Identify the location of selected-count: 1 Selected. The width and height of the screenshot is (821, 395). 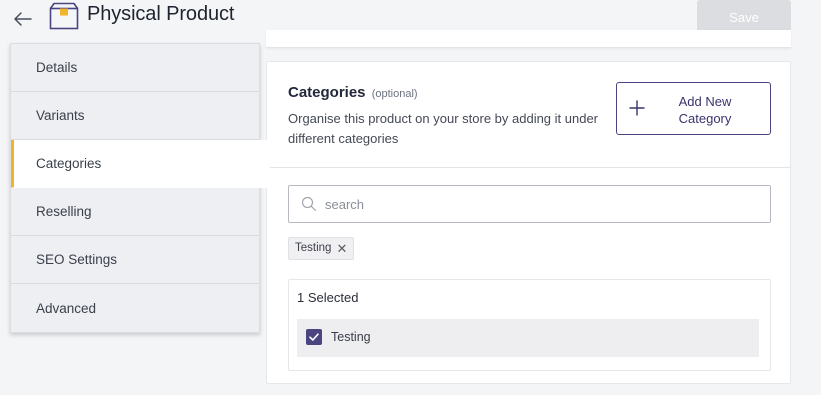
(328, 297).